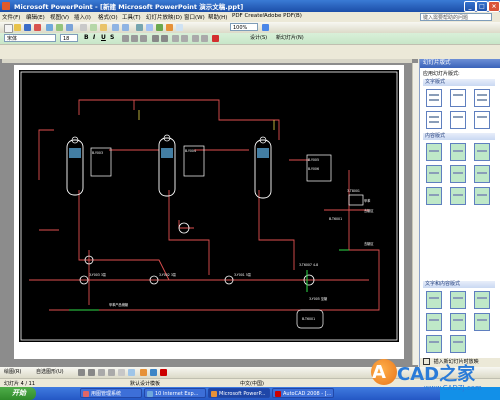 The height and width of the screenshot is (400, 500). Describe the element at coordinates (37, 27) in the screenshot. I see `permission-icon` at that location.